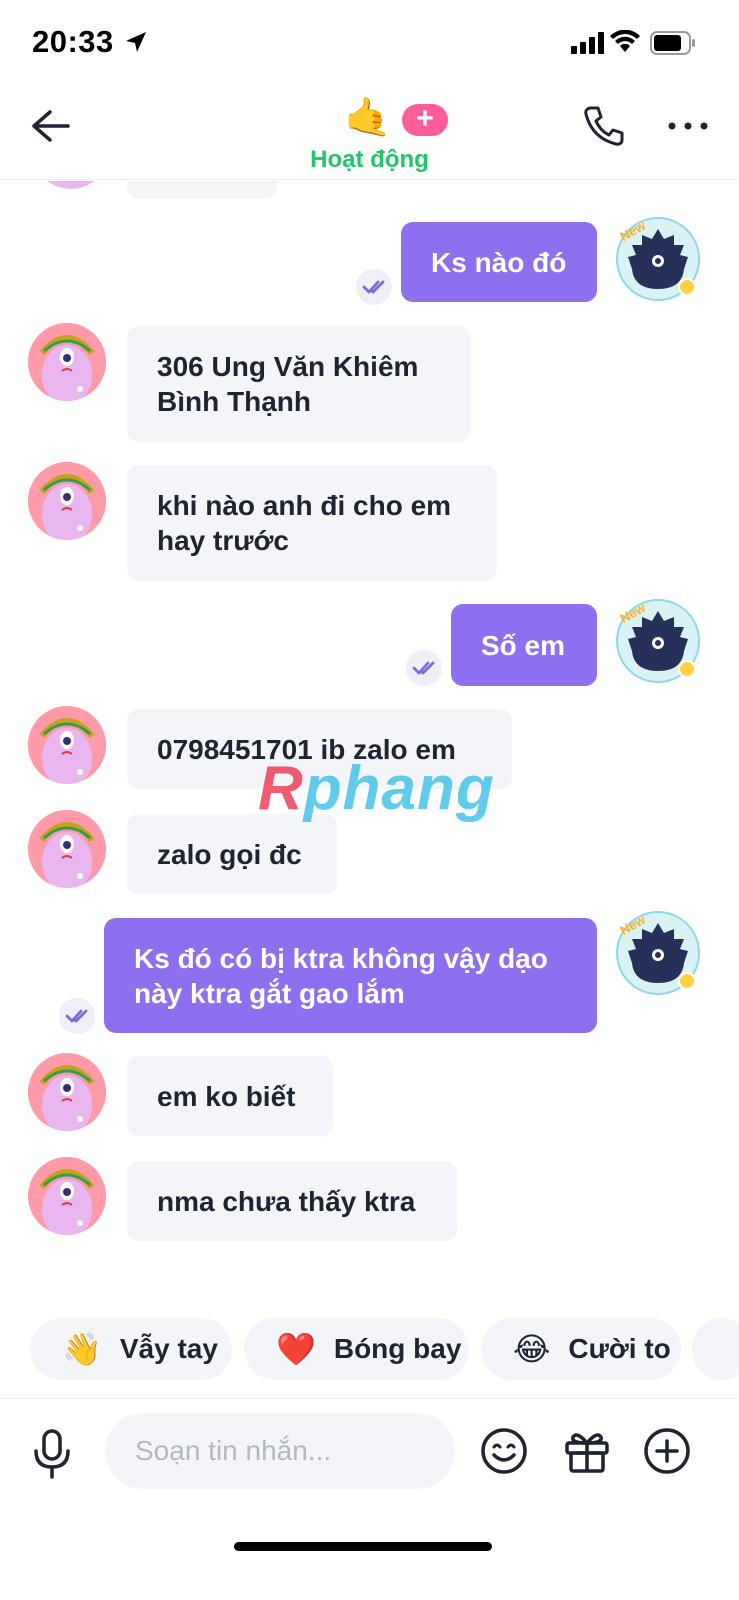 This screenshot has width=739, height=1600. Describe the element at coordinates (397, 1348) in the screenshot. I see `quick-reaction-label: Bóng bay` at that location.